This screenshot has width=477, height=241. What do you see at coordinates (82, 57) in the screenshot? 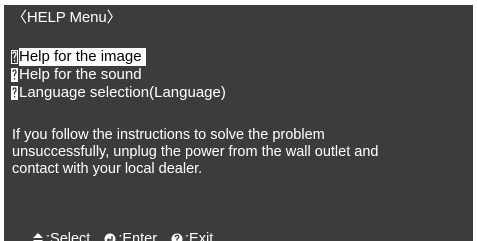
I see `menu-item-label: Help for the image` at bounding box center [82, 57].